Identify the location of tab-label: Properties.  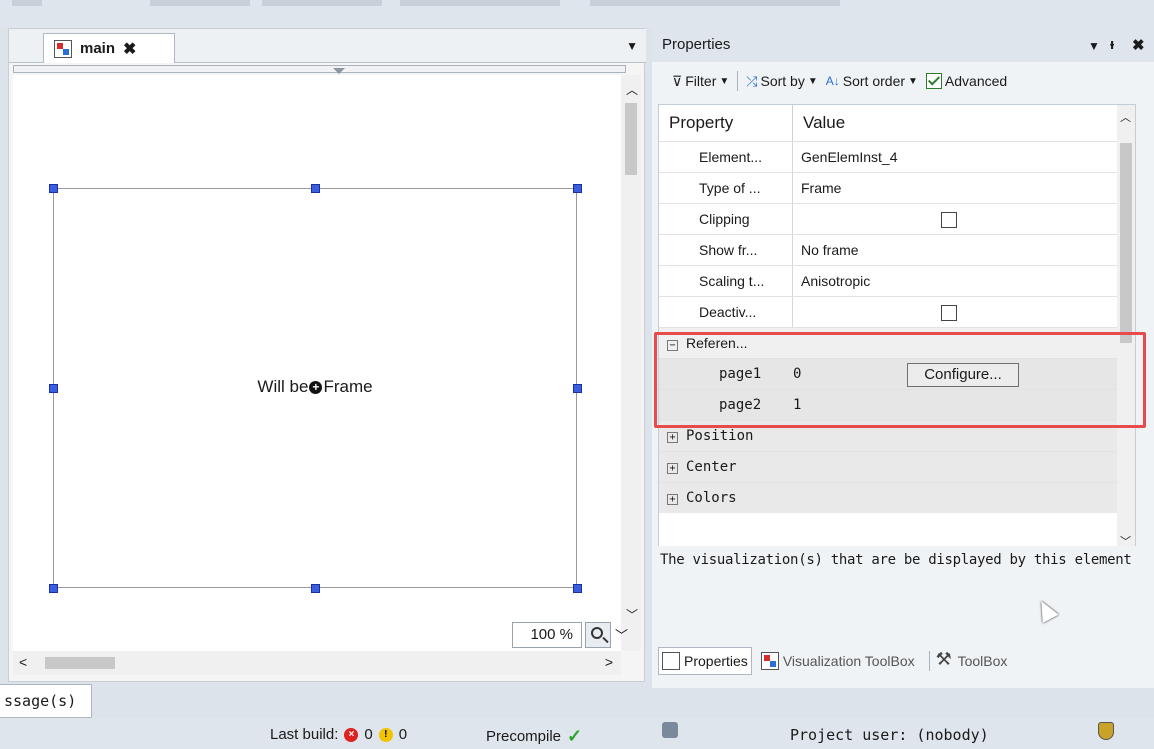
(716, 661).